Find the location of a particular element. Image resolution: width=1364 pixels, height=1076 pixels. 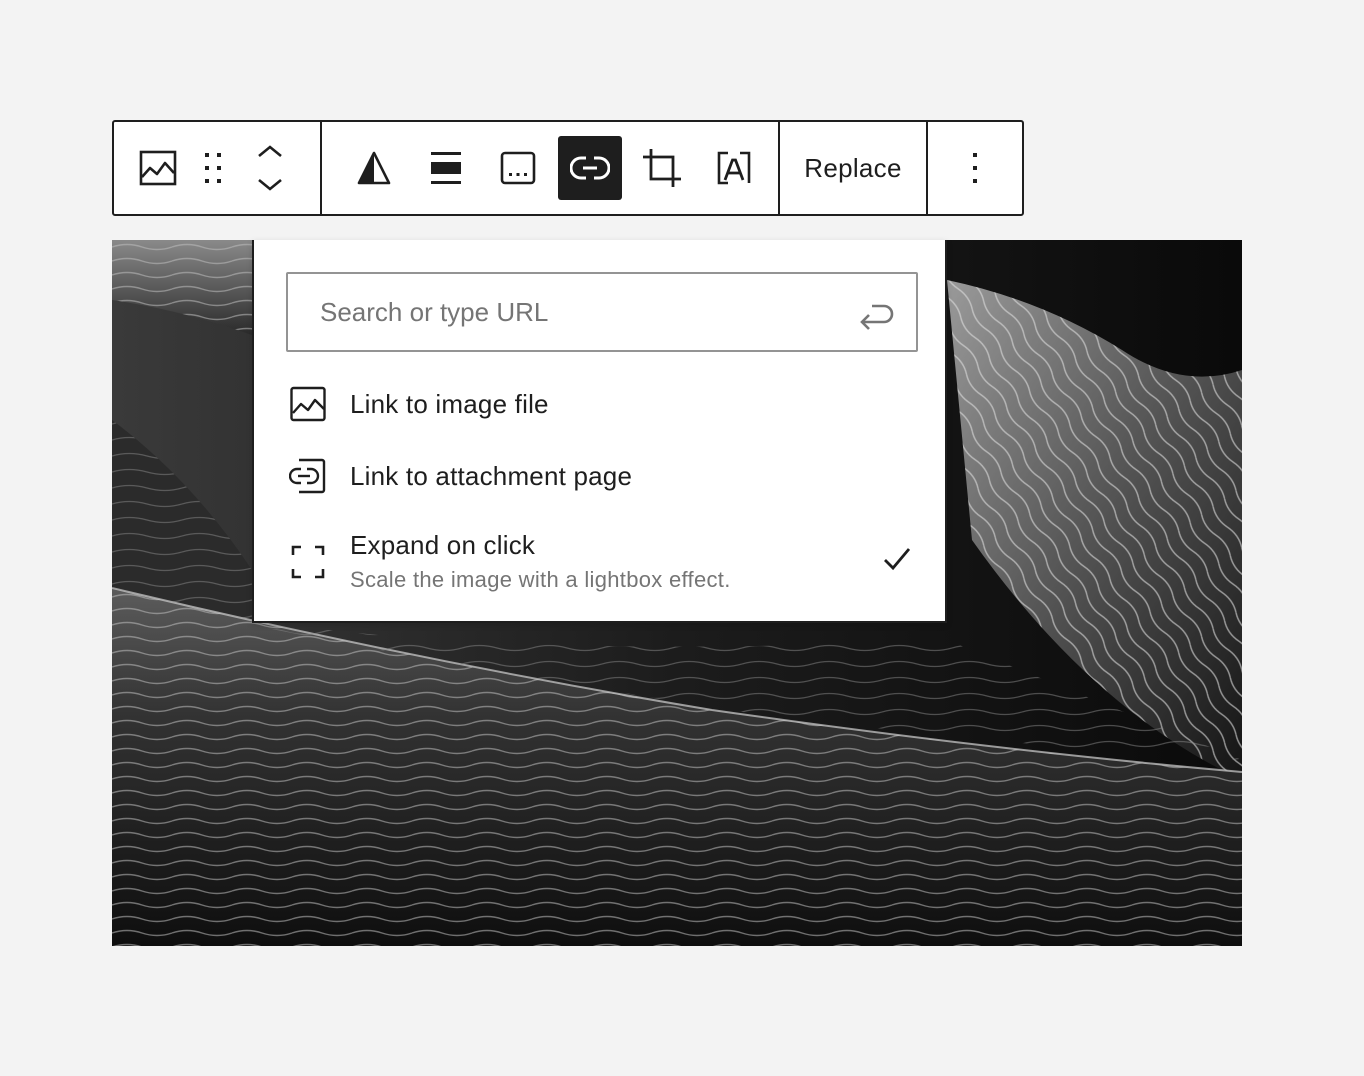

caption-button is located at coordinates (518, 168).